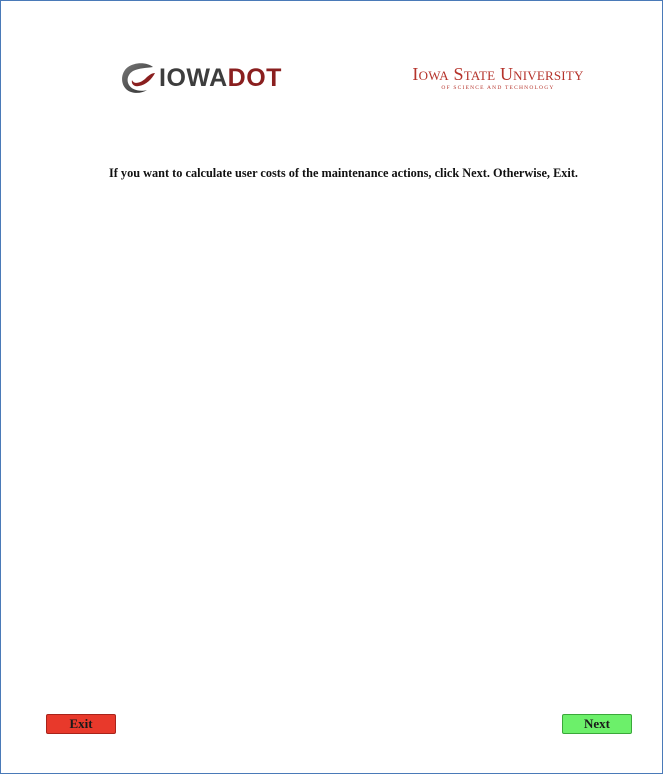 This screenshot has height=774, width=663. I want to click on iowa-dot-logo-text-iowa: IOWA, so click(193, 78).